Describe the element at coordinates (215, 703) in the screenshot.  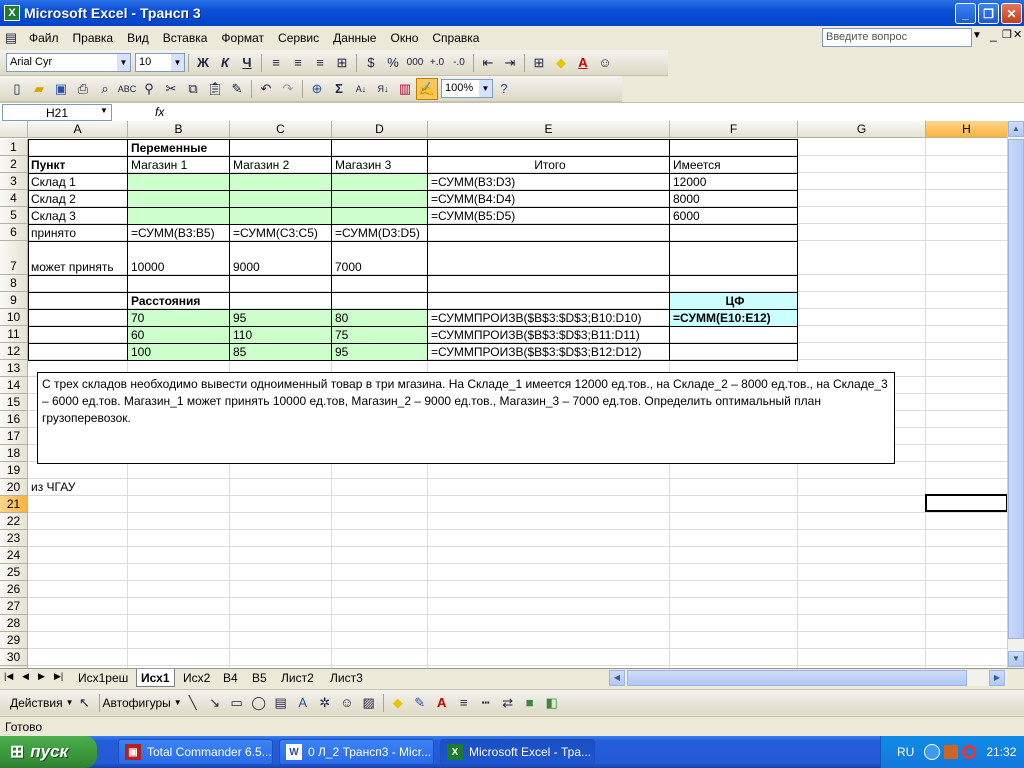
I see `arrow-icon: ↘` at that location.